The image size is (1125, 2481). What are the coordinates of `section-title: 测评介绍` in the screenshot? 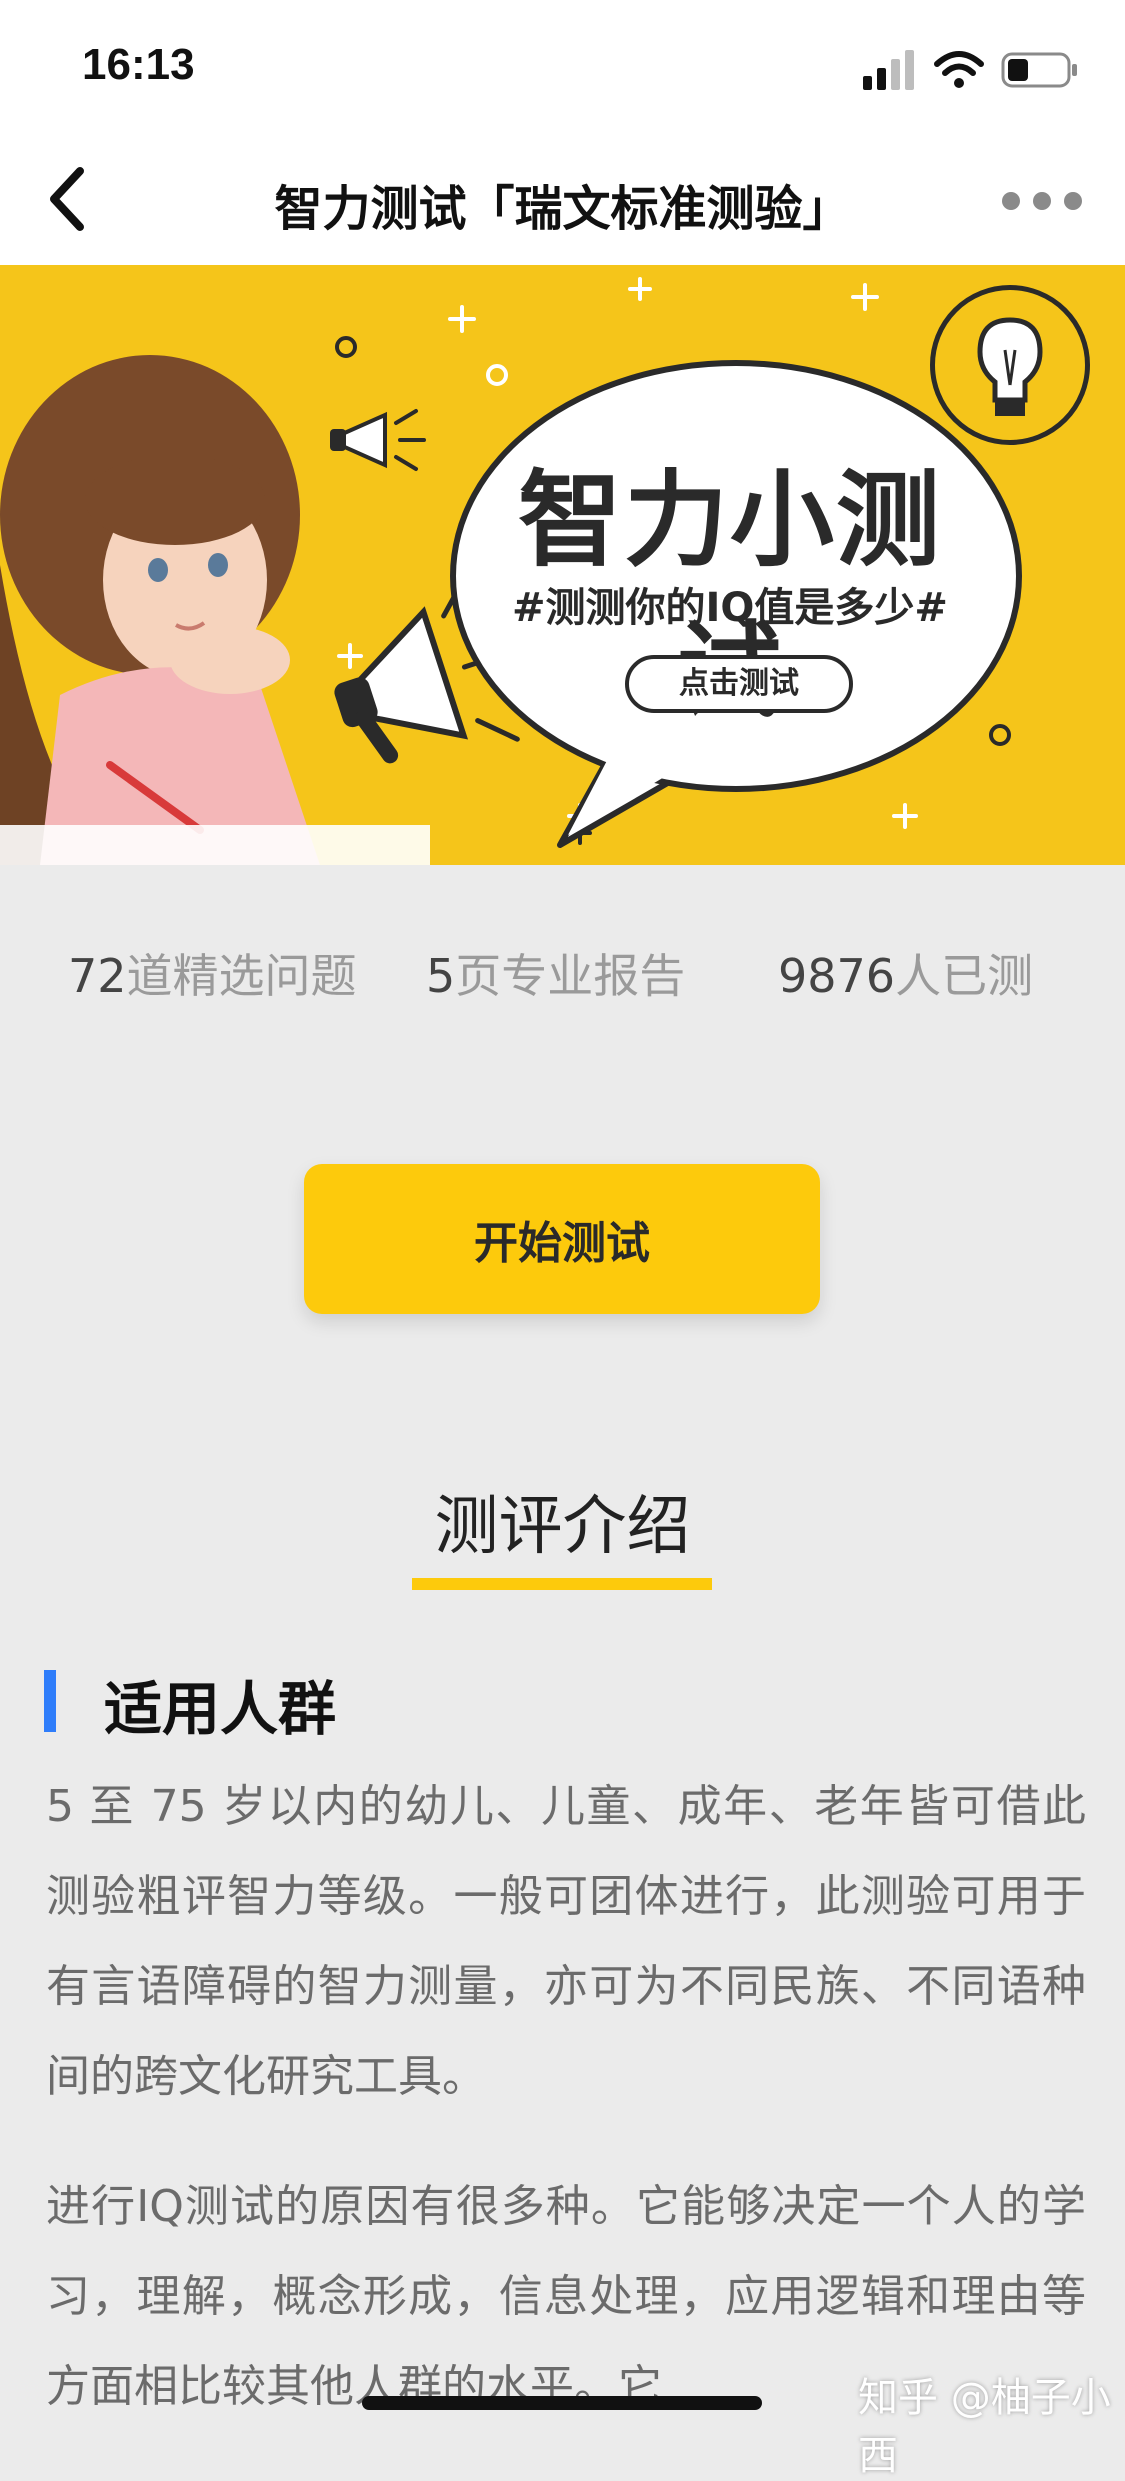 It's located at (562, 1527).